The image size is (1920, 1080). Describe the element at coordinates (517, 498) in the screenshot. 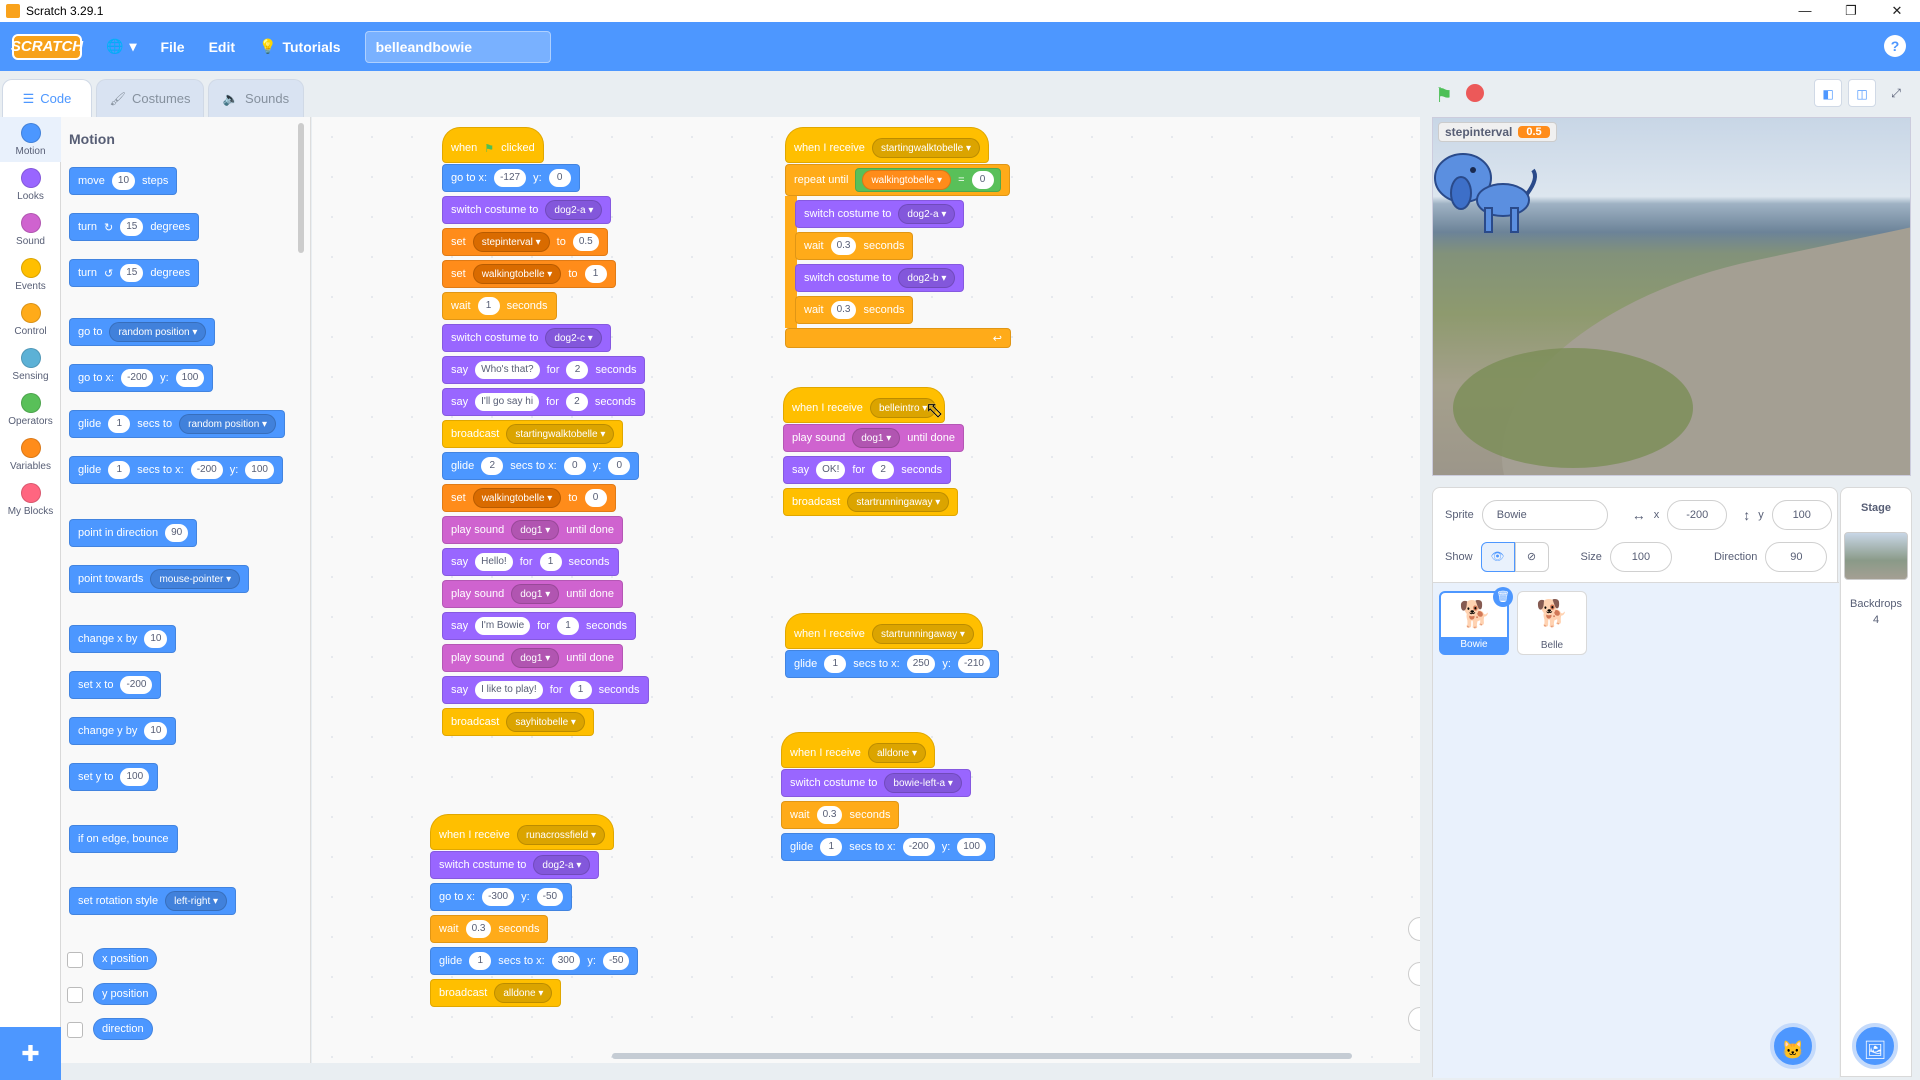

I see `block-dropdown: walkingtobelle` at that location.